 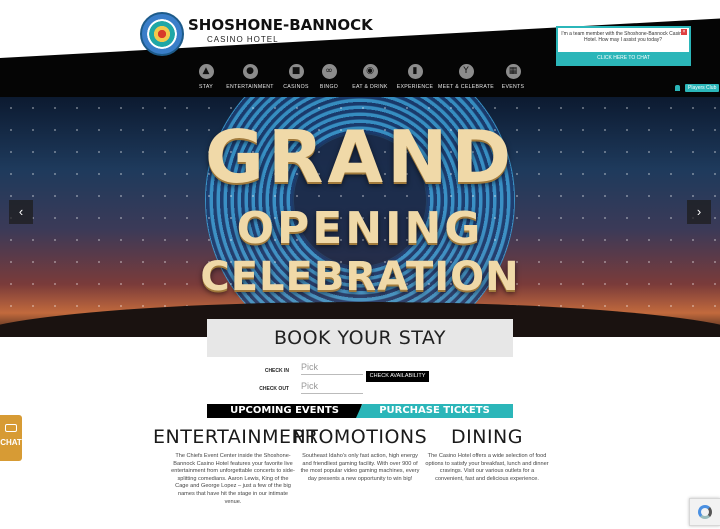 I want to click on nav-item-events: ▦ EVENTS, so click(x=513, y=77).